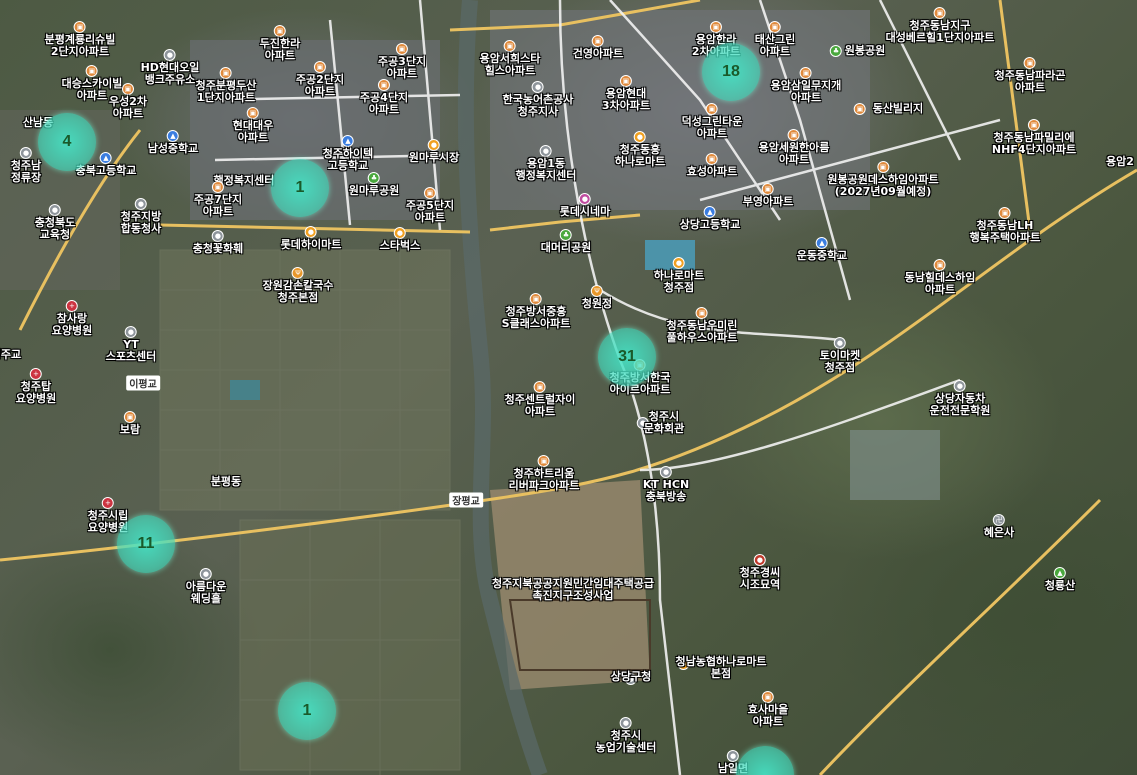 The image size is (1137, 775). I want to click on poi-jangwon-kalguksu: Ψ 장원감손칼국수 청주본점, so click(298, 285).